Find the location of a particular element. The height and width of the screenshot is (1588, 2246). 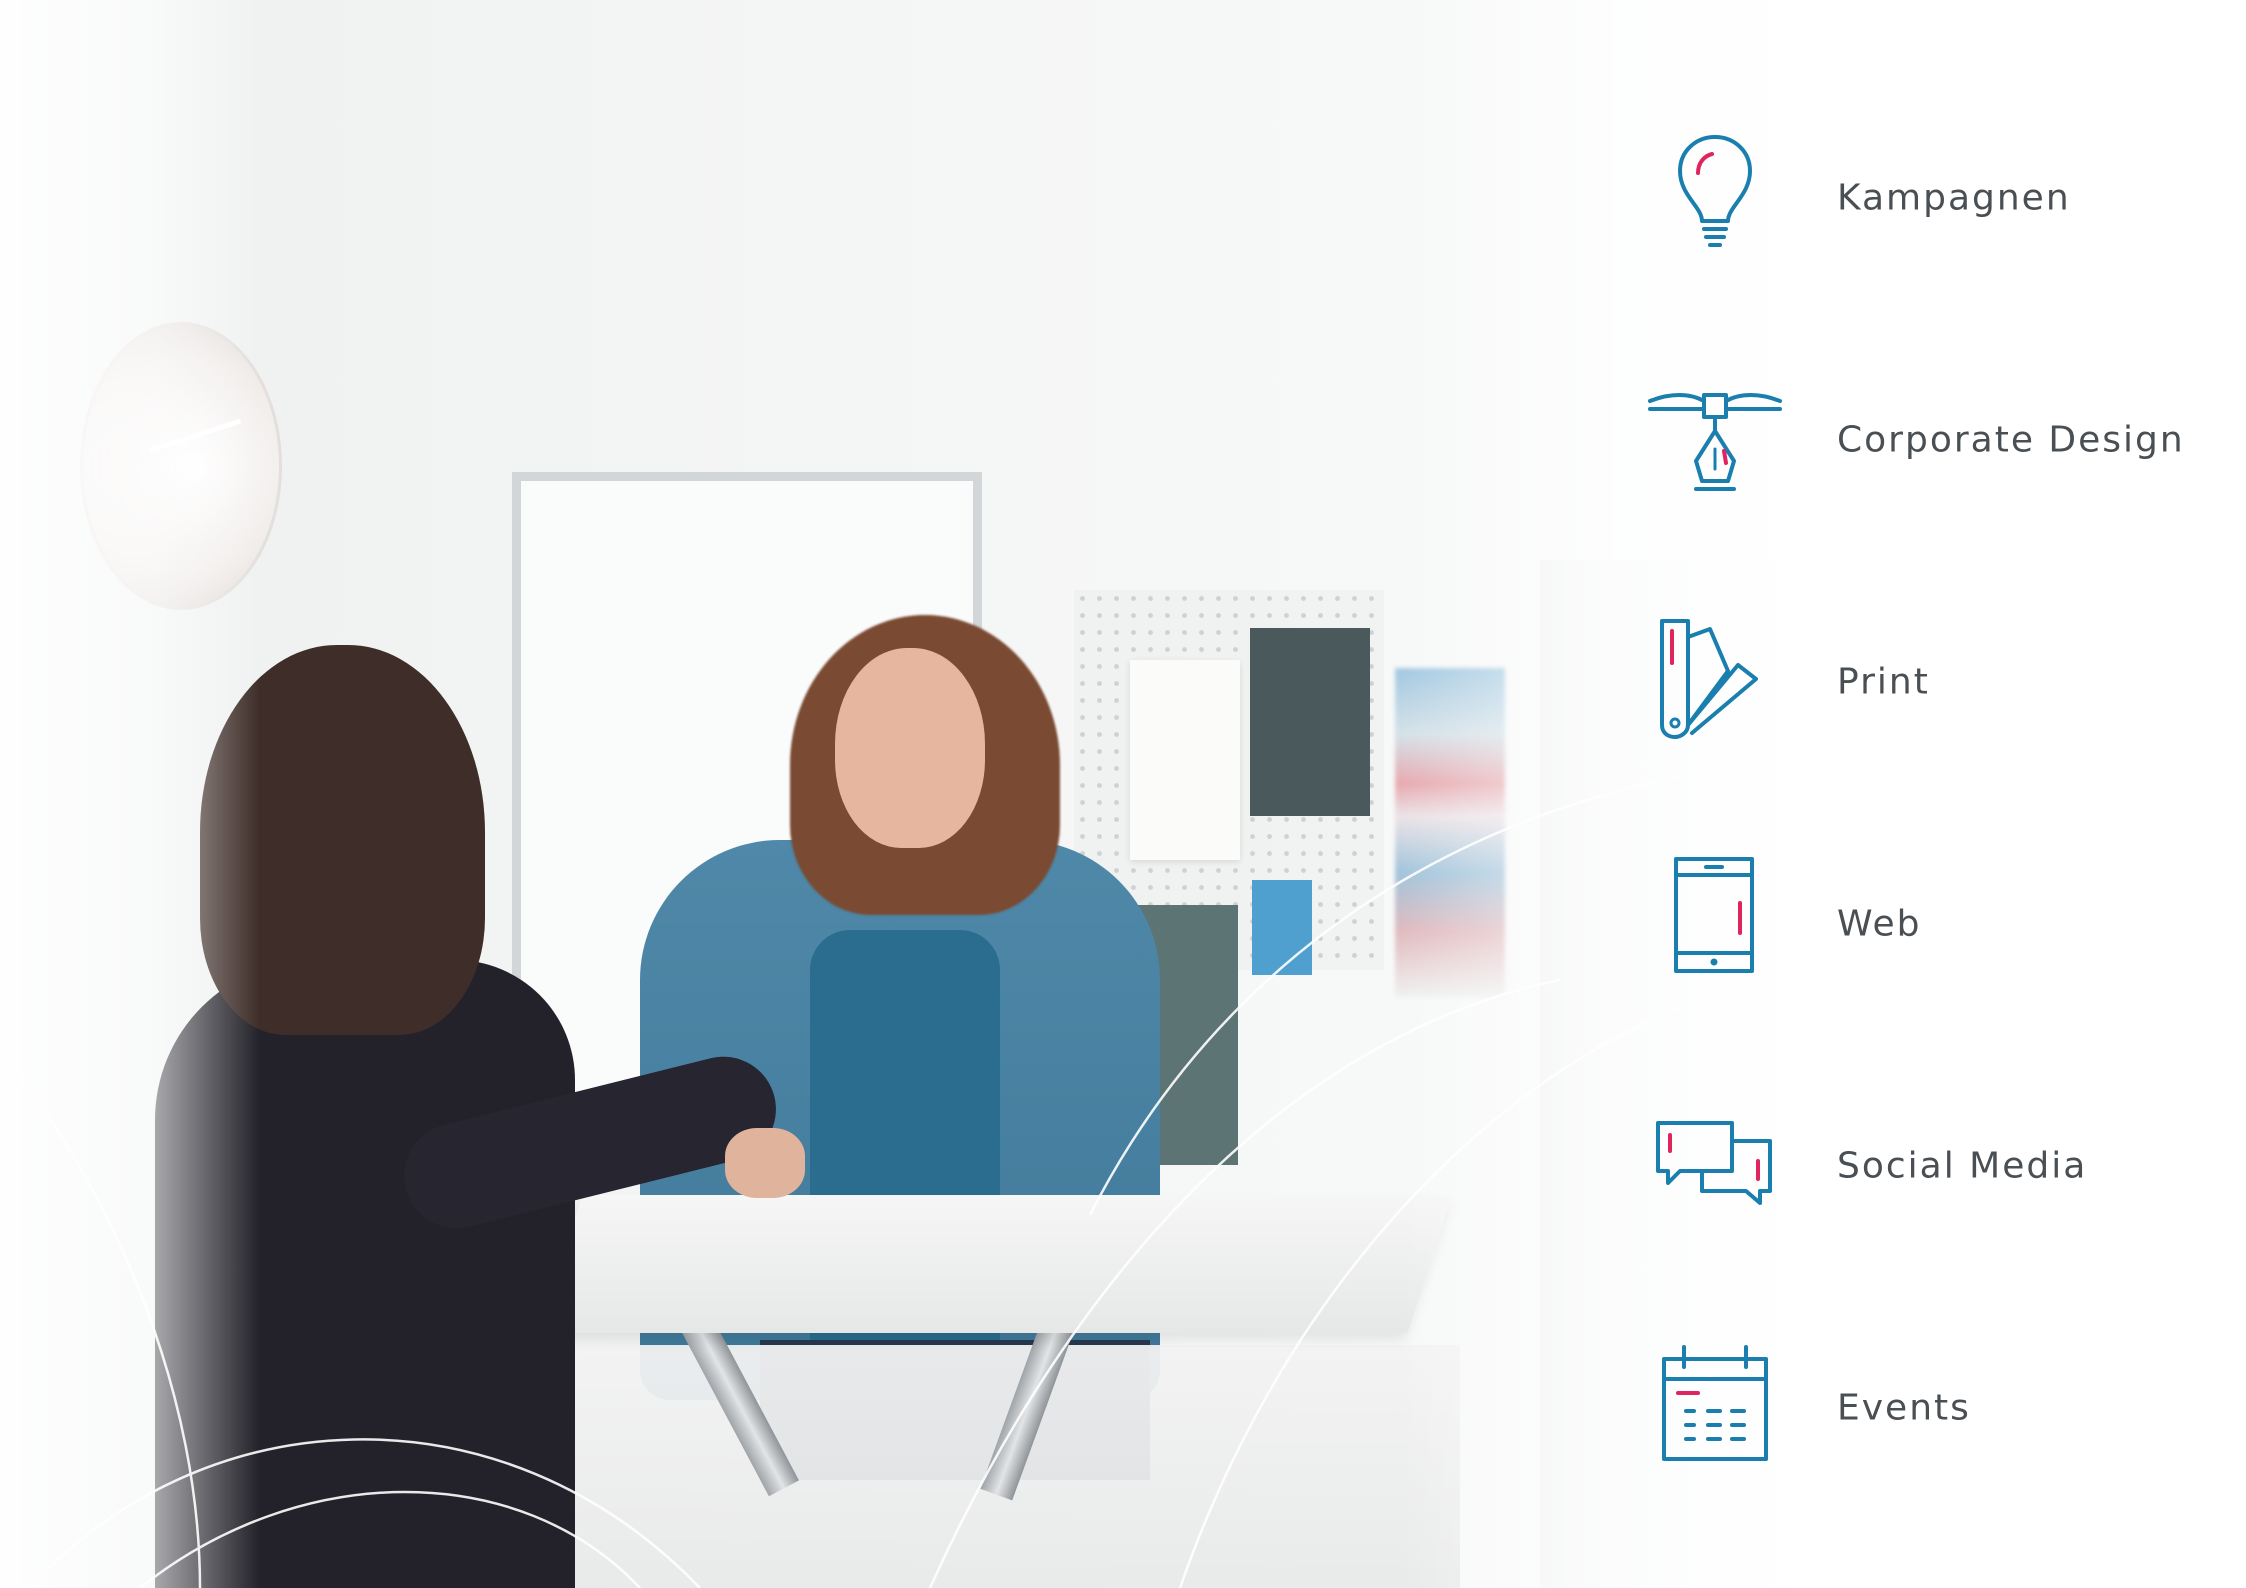

seated-woman-hand is located at coordinates (765, 1163).